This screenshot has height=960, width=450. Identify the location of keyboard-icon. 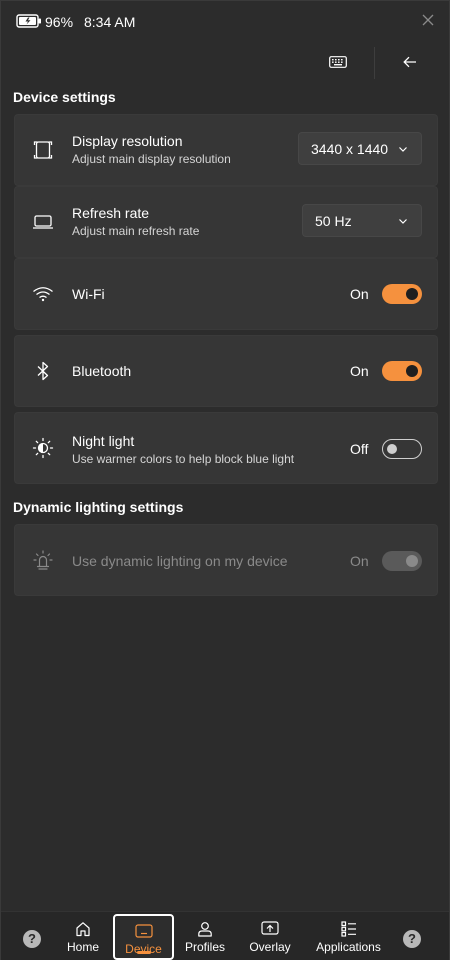
(338, 62).